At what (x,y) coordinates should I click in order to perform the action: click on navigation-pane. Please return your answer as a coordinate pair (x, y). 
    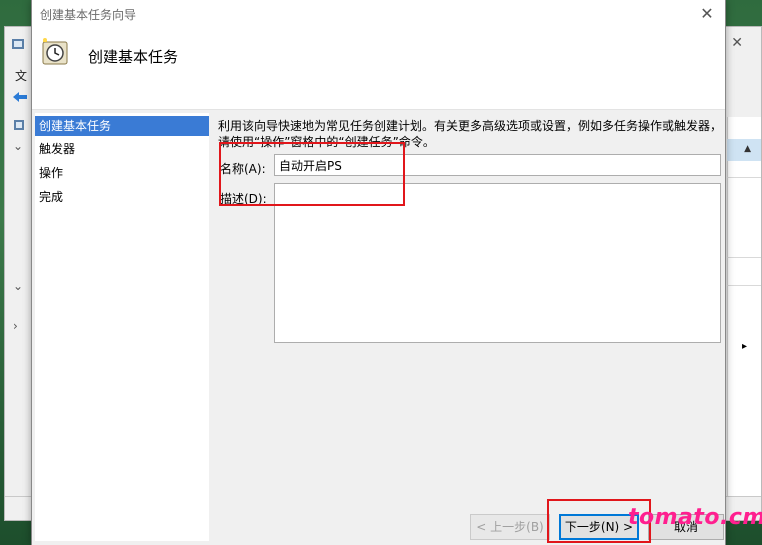
    Looking at the image, I should click on (19, 311).